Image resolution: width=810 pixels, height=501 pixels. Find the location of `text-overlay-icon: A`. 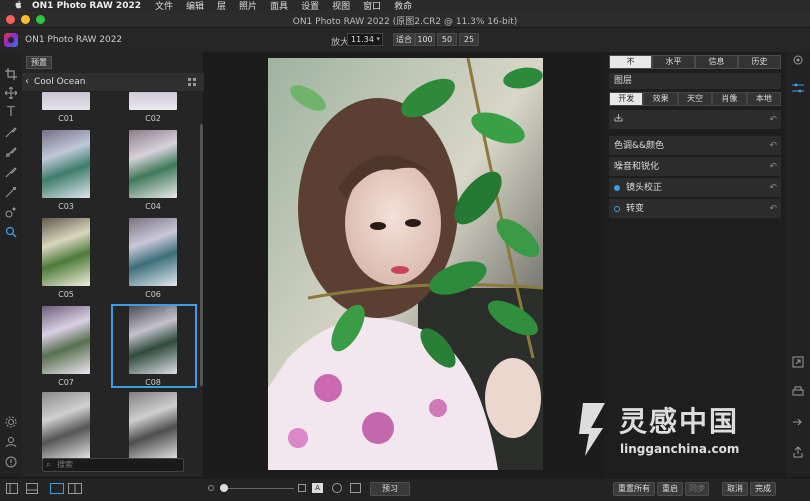

text-overlay-icon: A is located at coordinates (317, 488).